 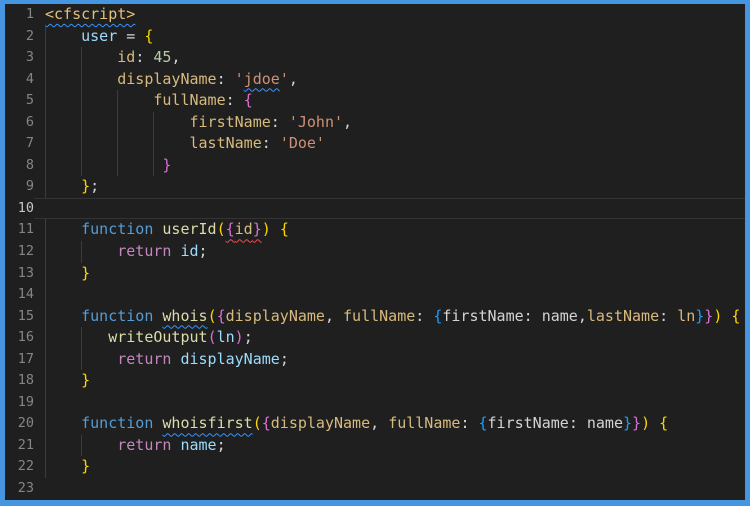 I want to click on code-line: 3 id: 45,, so click(x=375, y=58).